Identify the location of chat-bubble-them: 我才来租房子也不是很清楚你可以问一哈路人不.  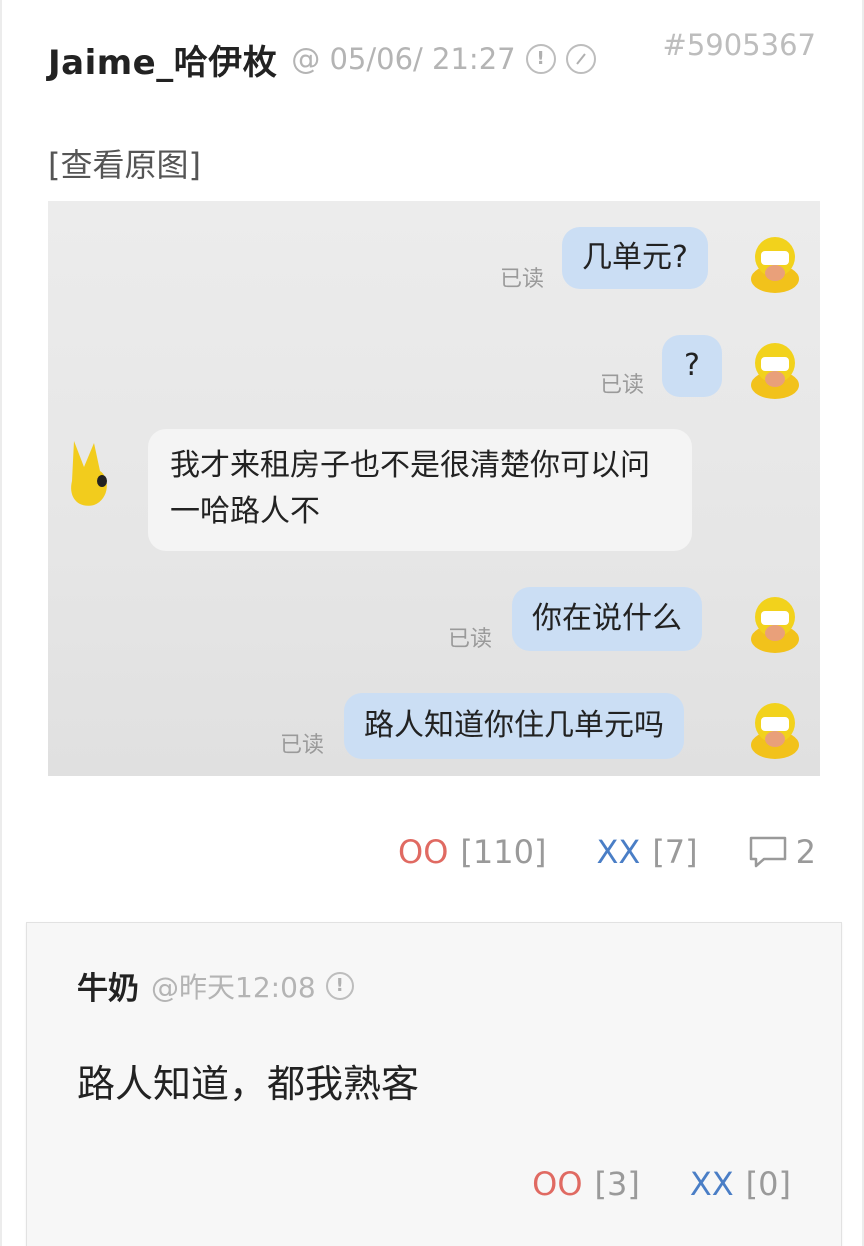
(420, 490).